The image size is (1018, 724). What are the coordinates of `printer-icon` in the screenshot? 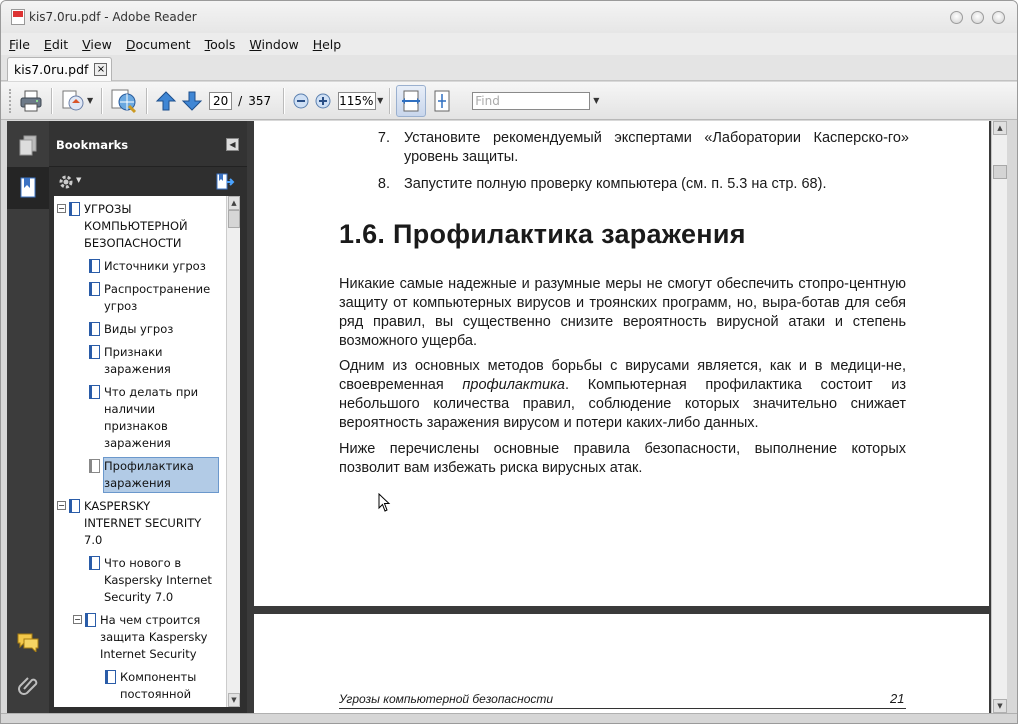 It's located at (31, 100).